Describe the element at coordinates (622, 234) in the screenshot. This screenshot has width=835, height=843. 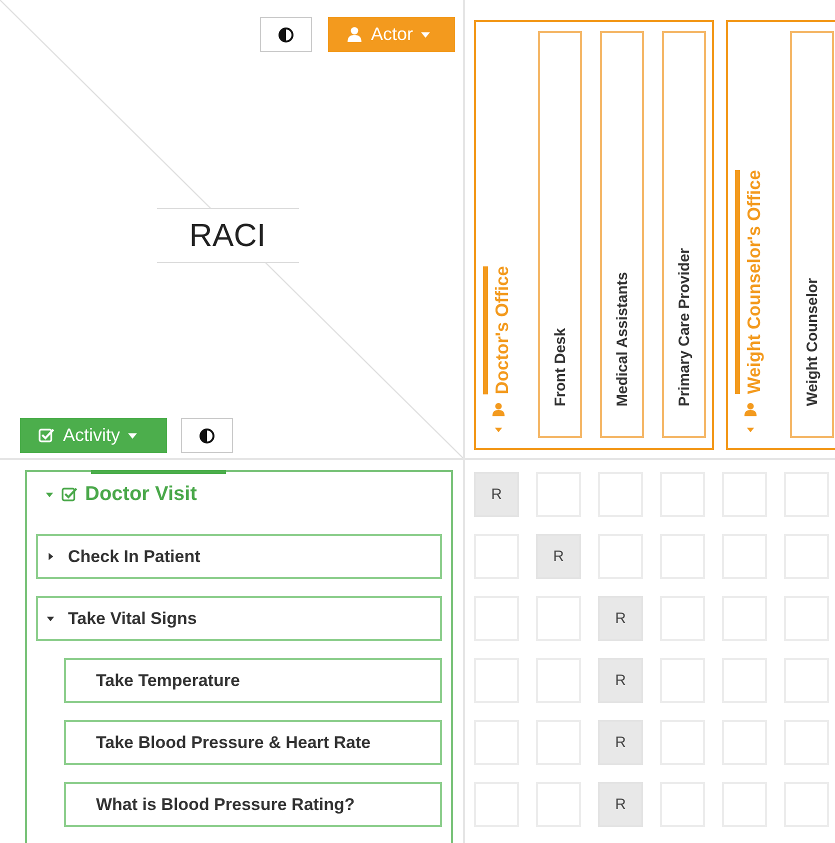
I see `role-header: Medical Assistants` at that location.